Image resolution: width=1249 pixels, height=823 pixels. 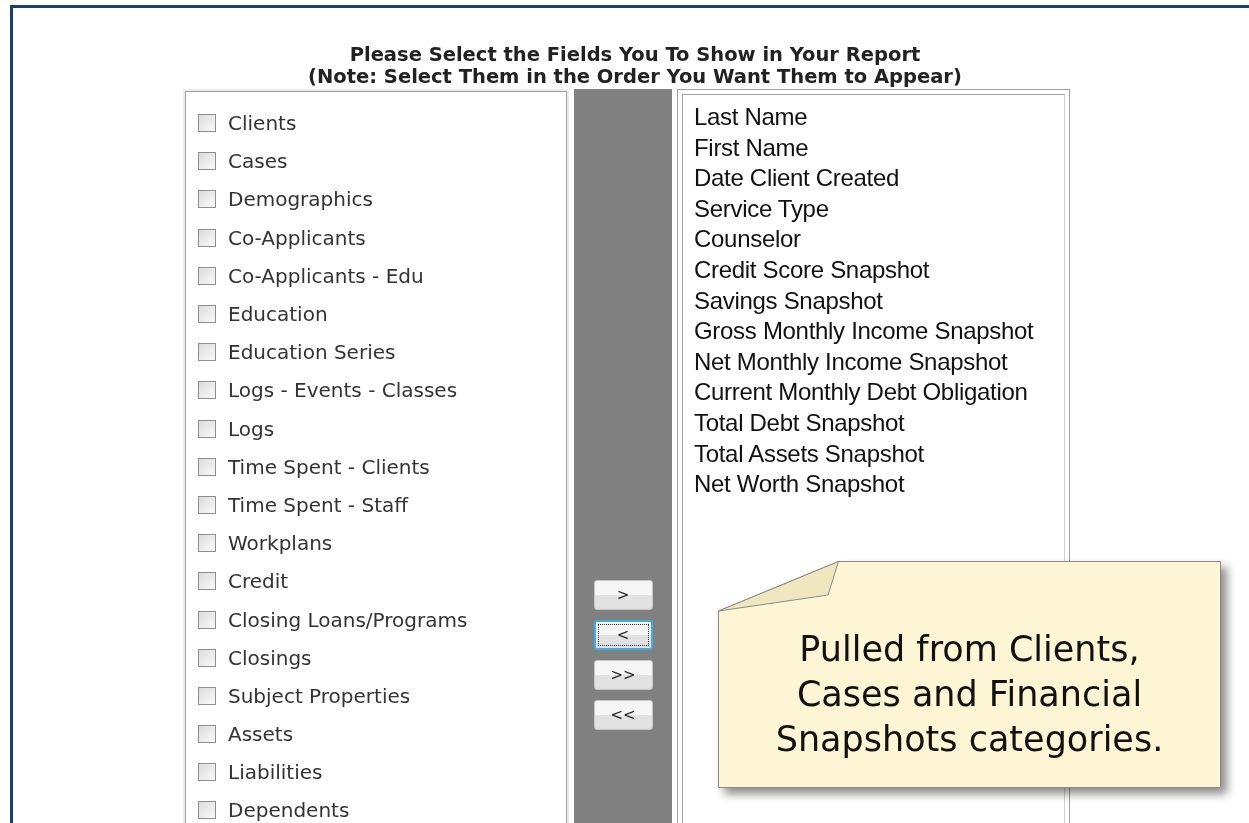 I want to click on field-label: Time Spent - Clients, so click(x=329, y=466).